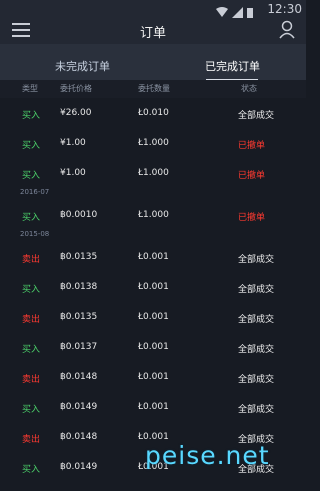 This screenshot has width=320, height=491. Describe the element at coordinates (284, 9) in the screenshot. I see `status-time: 12:30` at that location.